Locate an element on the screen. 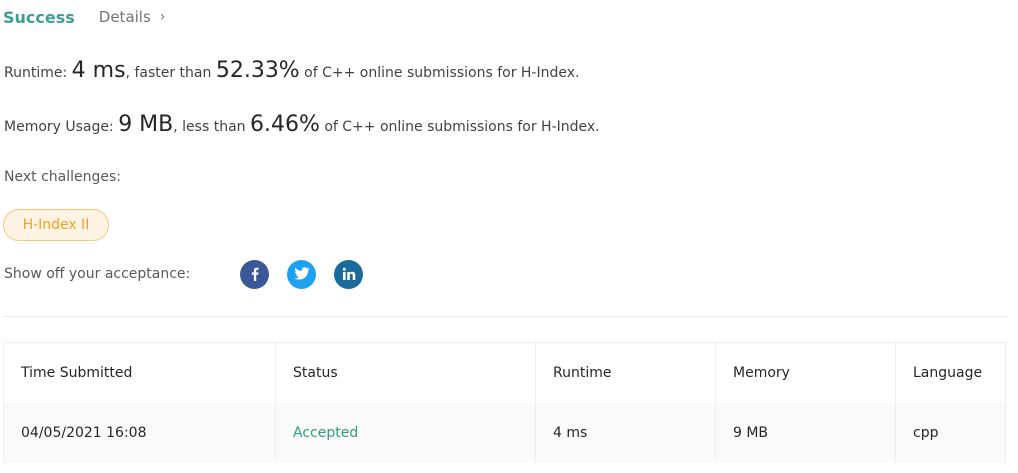 This screenshot has width=1018, height=473. cell-language: cpp is located at coordinates (926, 433).